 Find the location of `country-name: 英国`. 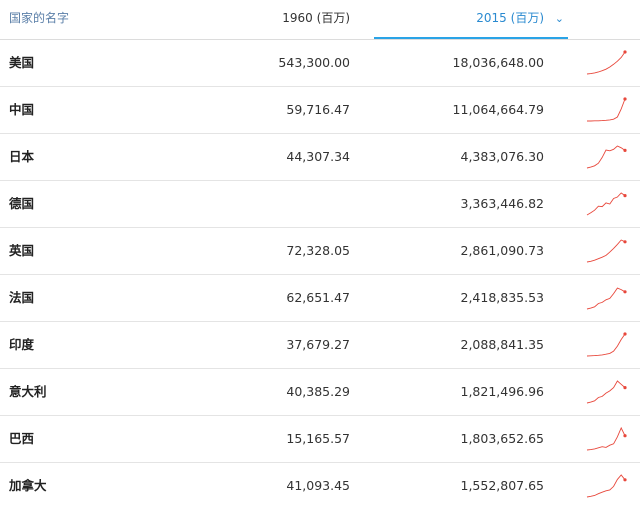

country-name: 英国 is located at coordinates (22, 250).